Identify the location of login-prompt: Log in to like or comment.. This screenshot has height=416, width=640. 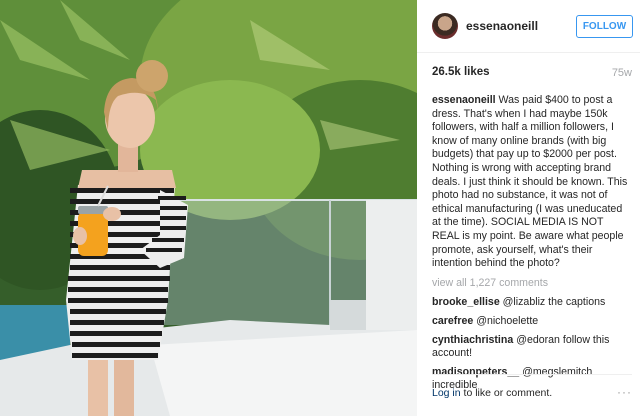
(492, 393).